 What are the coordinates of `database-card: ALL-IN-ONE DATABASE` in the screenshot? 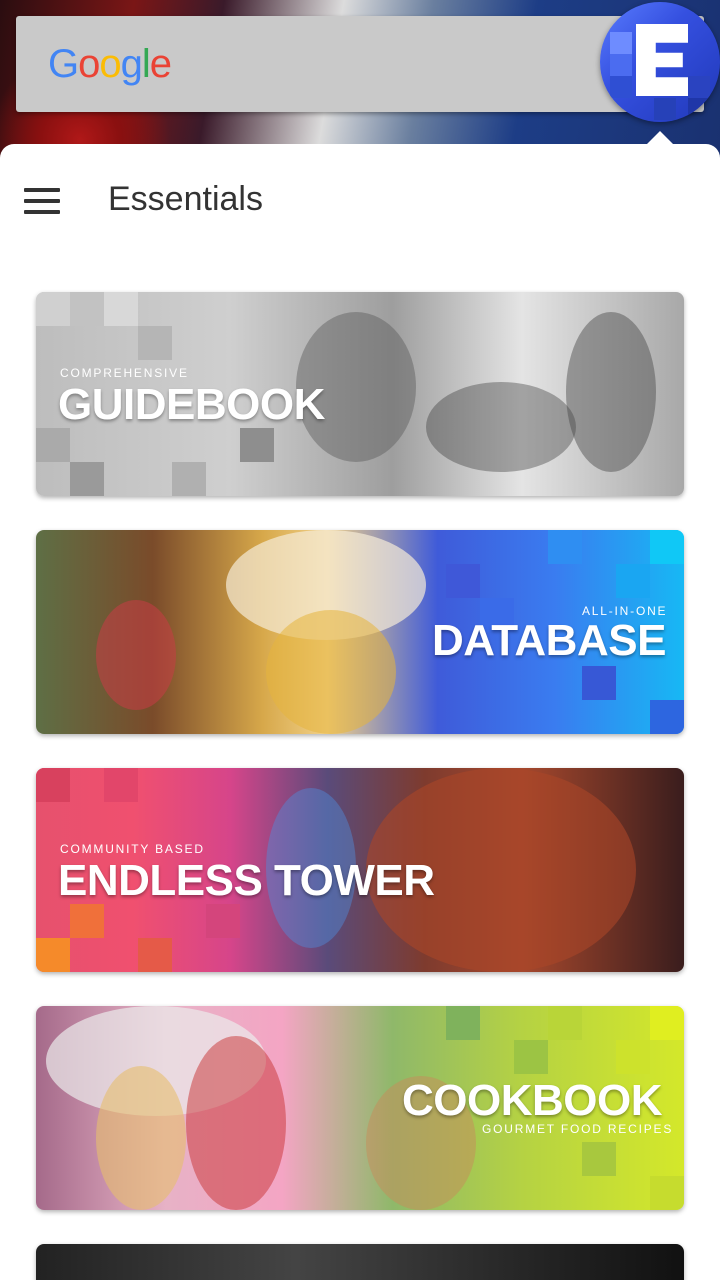 It's located at (360, 632).